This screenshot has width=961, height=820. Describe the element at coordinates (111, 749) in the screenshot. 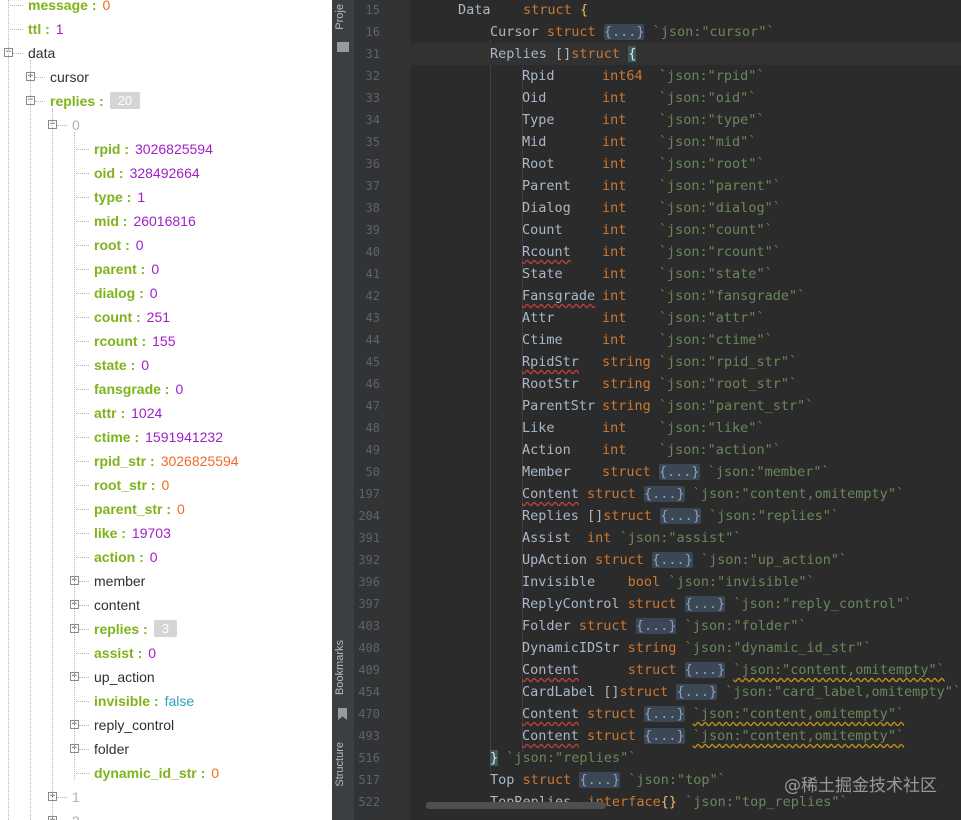

I see `json-row: folder` at that location.